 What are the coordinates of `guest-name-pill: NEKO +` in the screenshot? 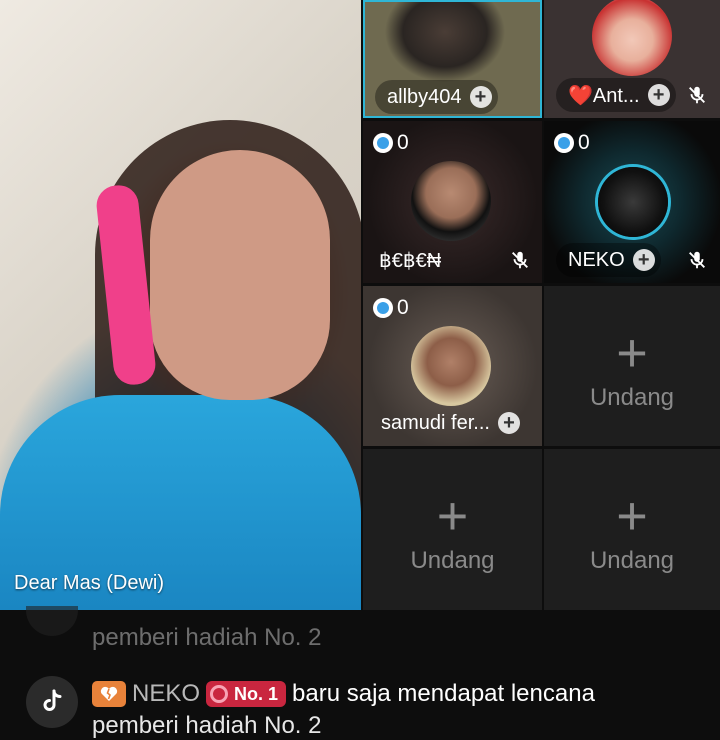 It's located at (608, 260).